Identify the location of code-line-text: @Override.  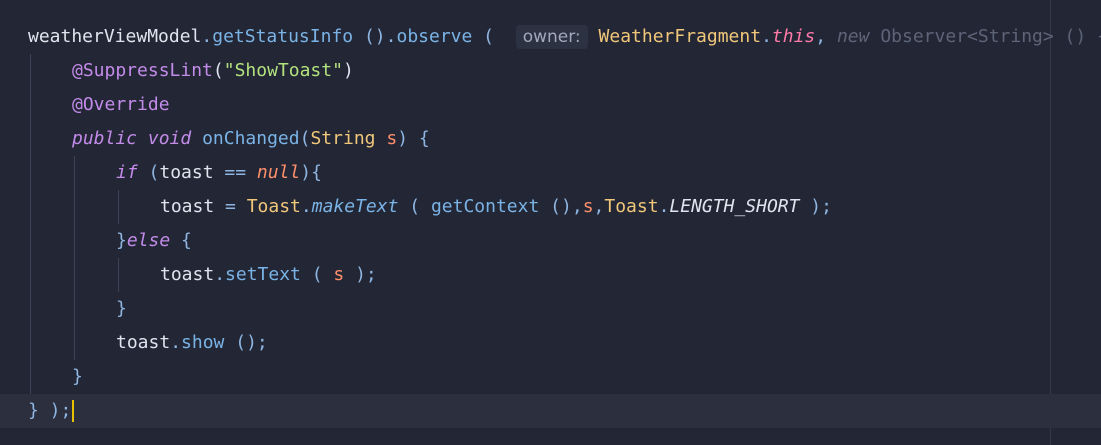
(121, 105).